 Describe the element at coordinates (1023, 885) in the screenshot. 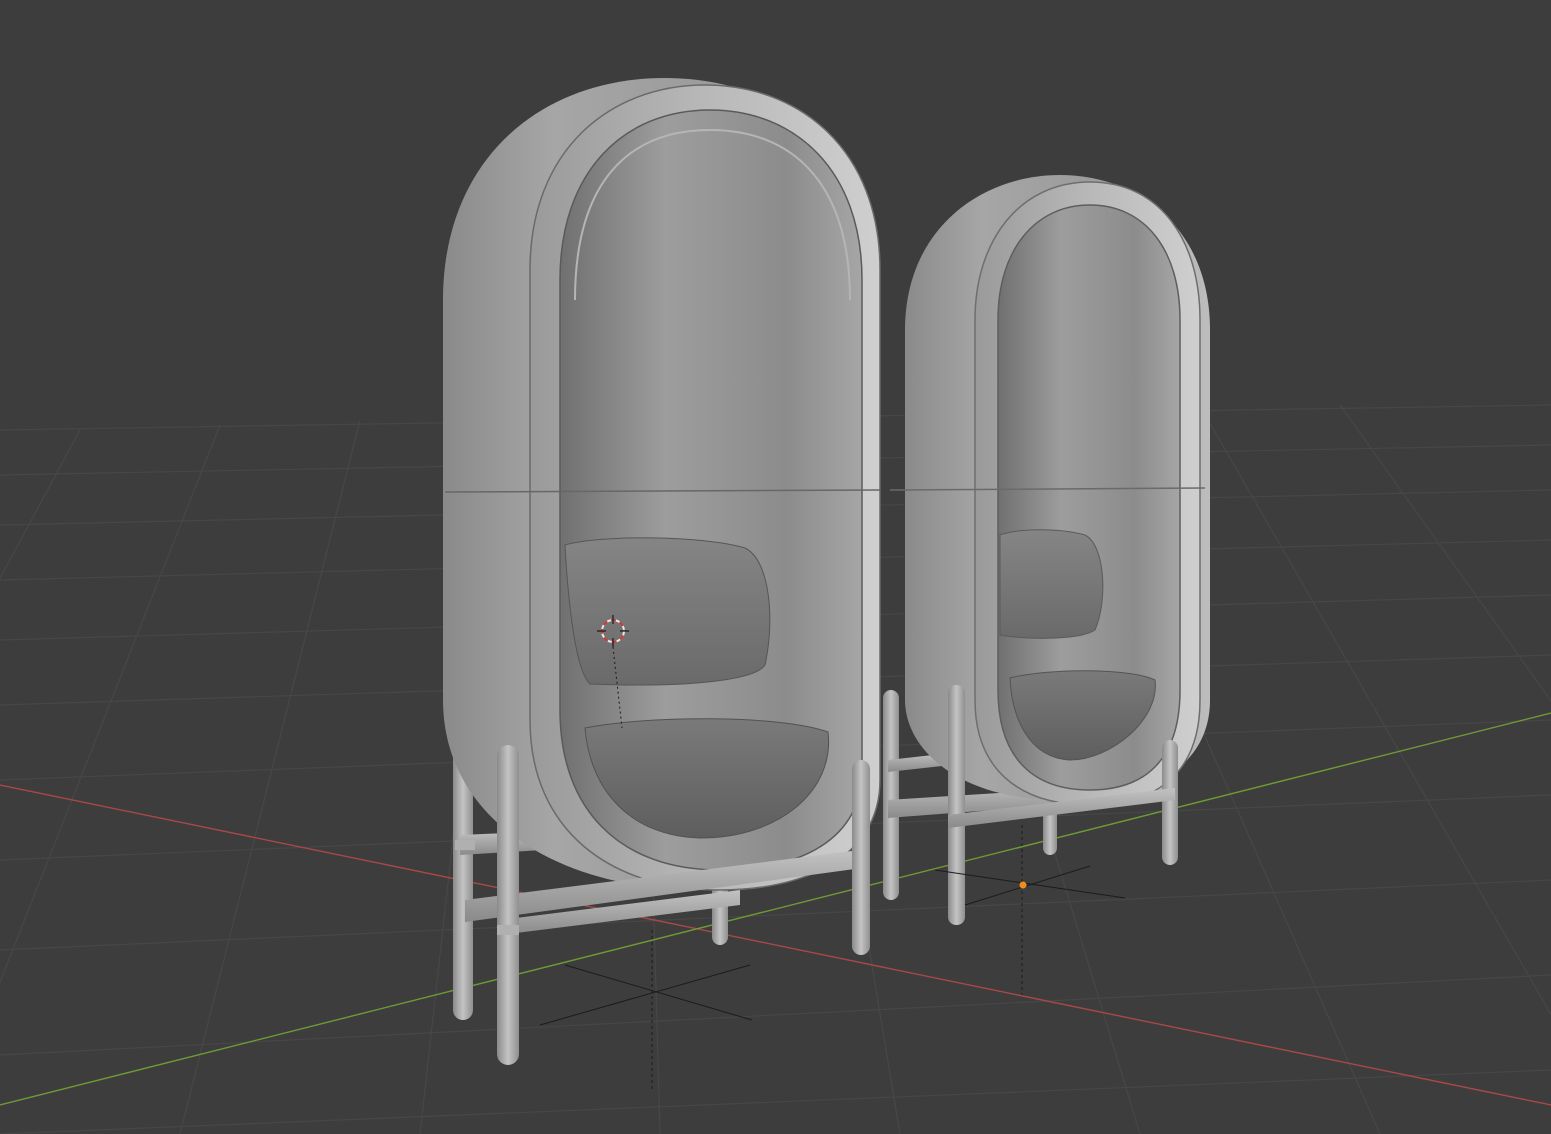

I see `object-origin-dot` at that location.